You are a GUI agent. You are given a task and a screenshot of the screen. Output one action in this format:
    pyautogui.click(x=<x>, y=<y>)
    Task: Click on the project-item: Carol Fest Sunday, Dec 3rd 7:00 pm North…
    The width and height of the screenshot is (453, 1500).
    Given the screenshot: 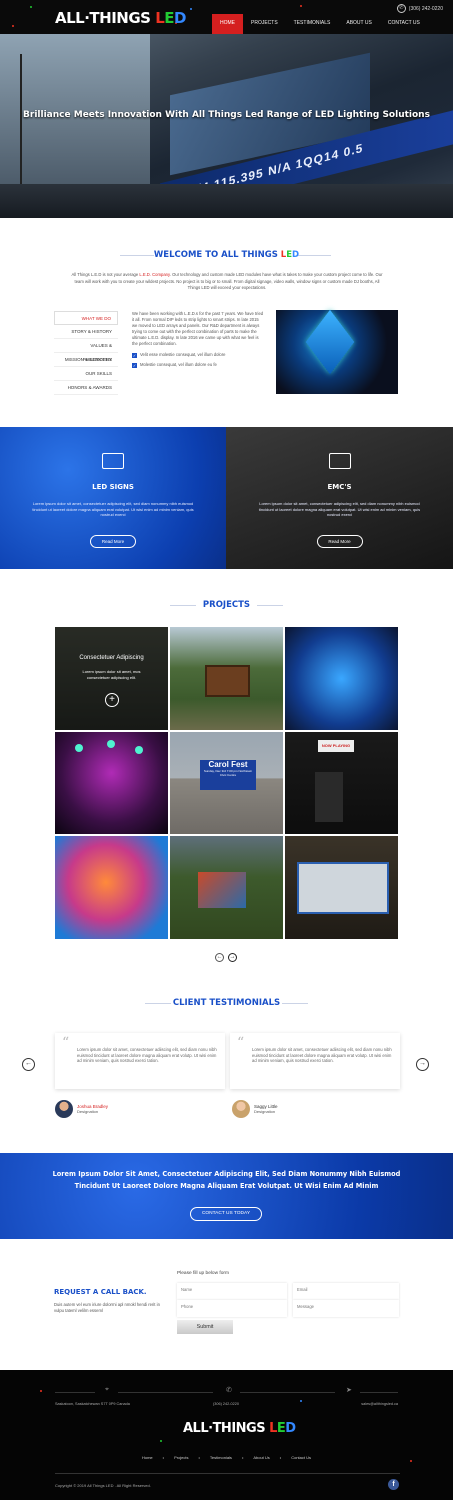 What is the action you would take?
    pyautogui.click(x=226, y=783)
    